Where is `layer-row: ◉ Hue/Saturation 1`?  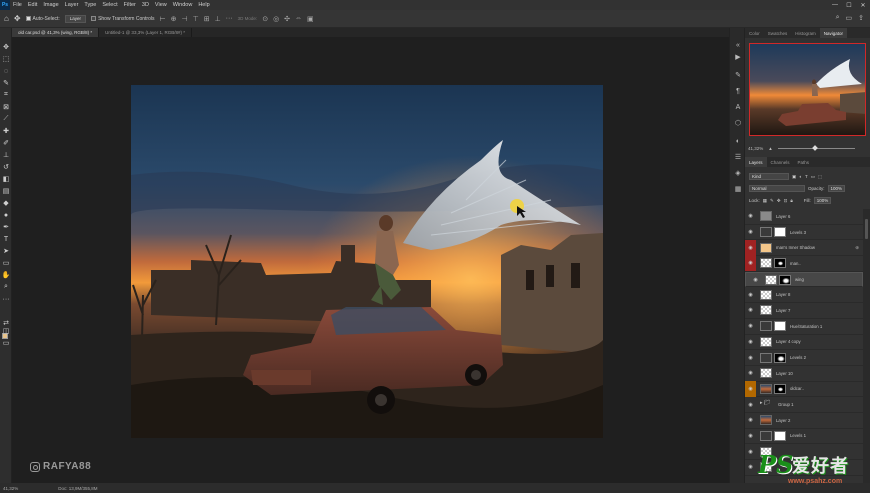
layer-row: ◉ Hue/Saturation 1 is located at coordinates (804, 327).